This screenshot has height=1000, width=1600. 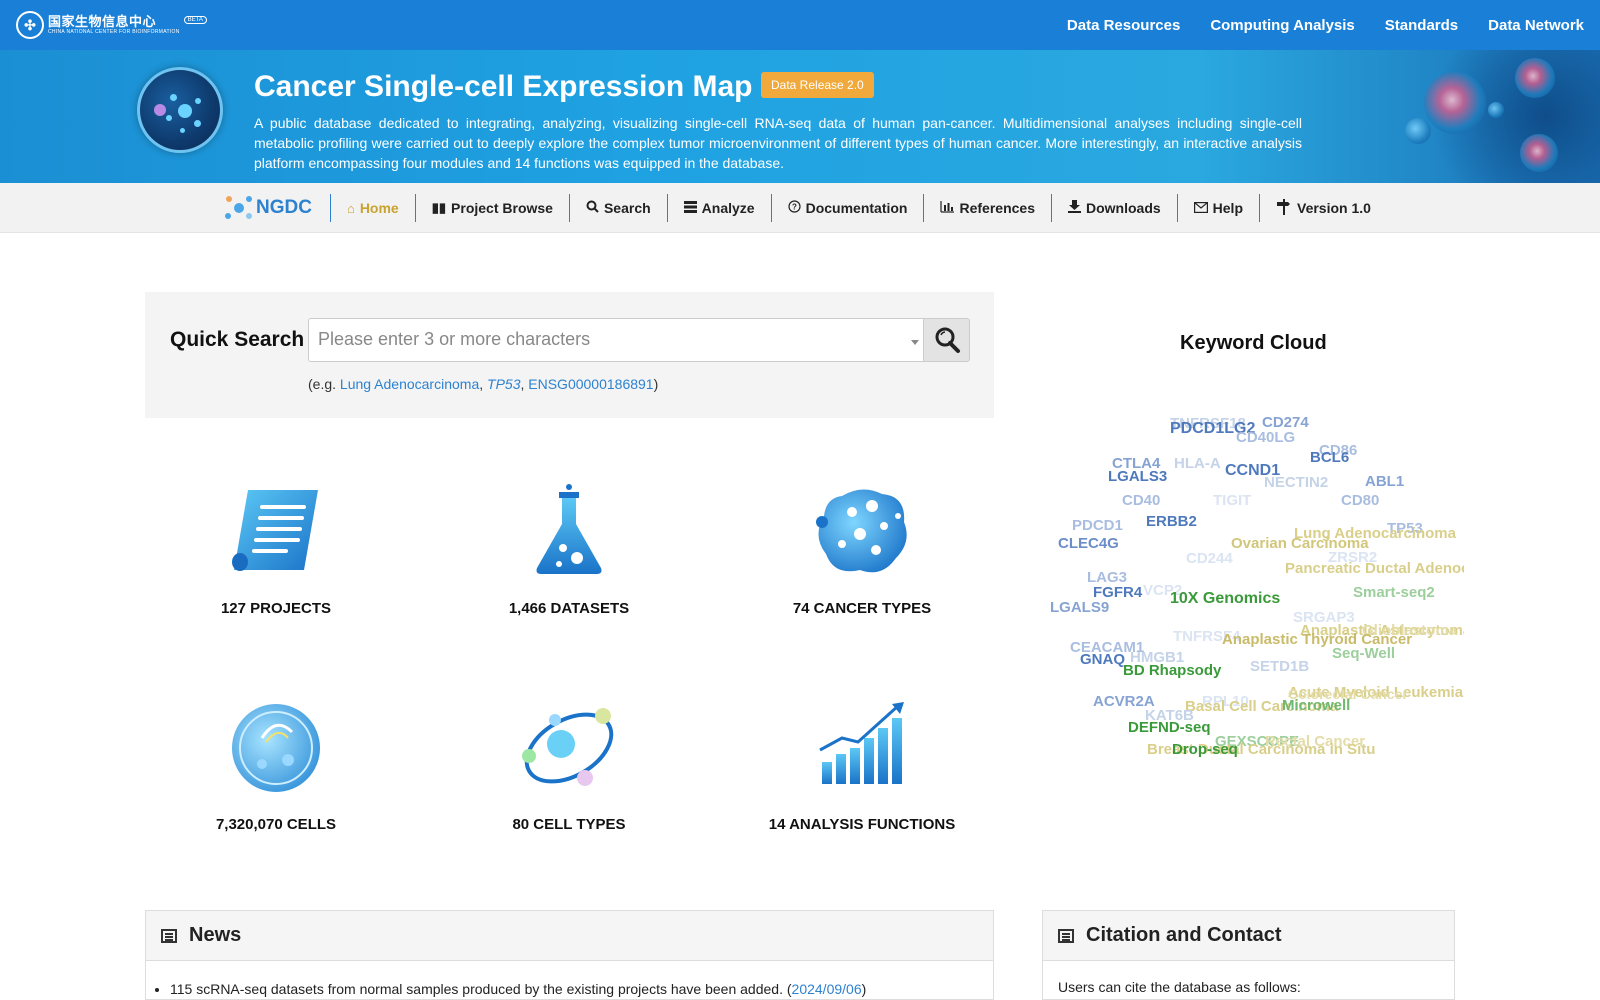 What do you see at coordinates (215, 935) in the screenshot?
I see `news-title: News` at bounding box center [215, 935].